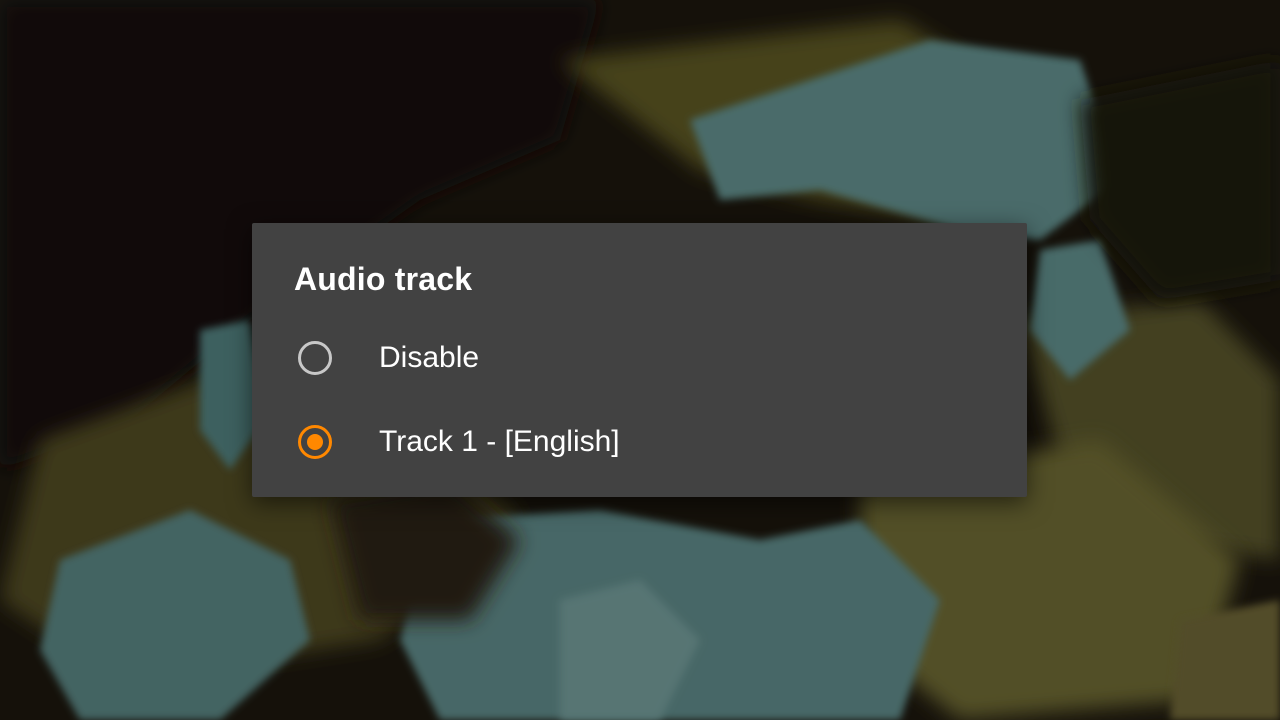 This screenshot has height=720, width=1280. What do you see at coordinates (429, 357) in the screenshot?
I see `option-label: Disable` at bounding box center [429, 357].